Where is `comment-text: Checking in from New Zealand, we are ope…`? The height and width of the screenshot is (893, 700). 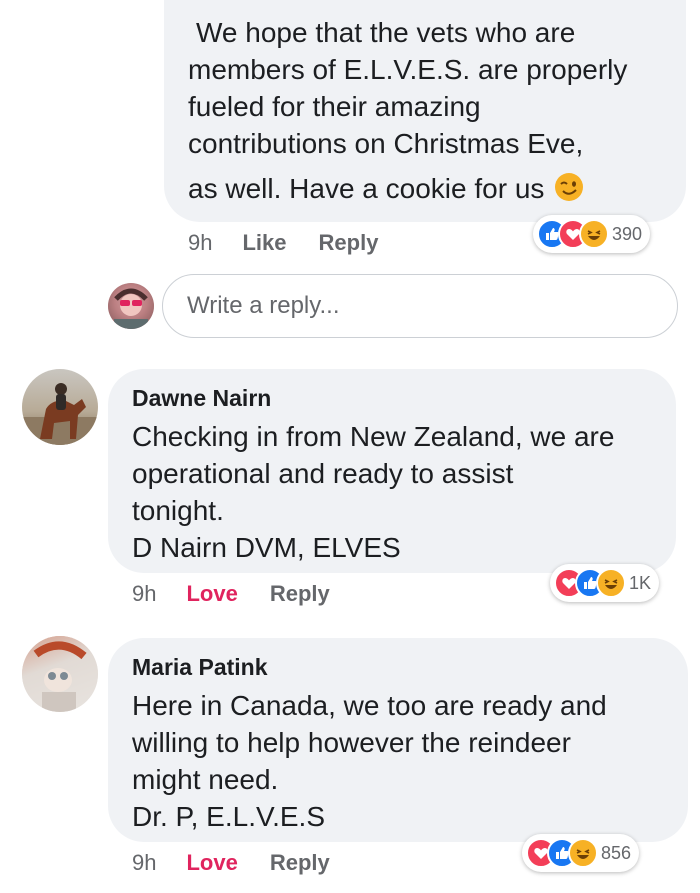 comment-text: Checking in from New Zealand, we are ope… is located at coordinates (392, 492).